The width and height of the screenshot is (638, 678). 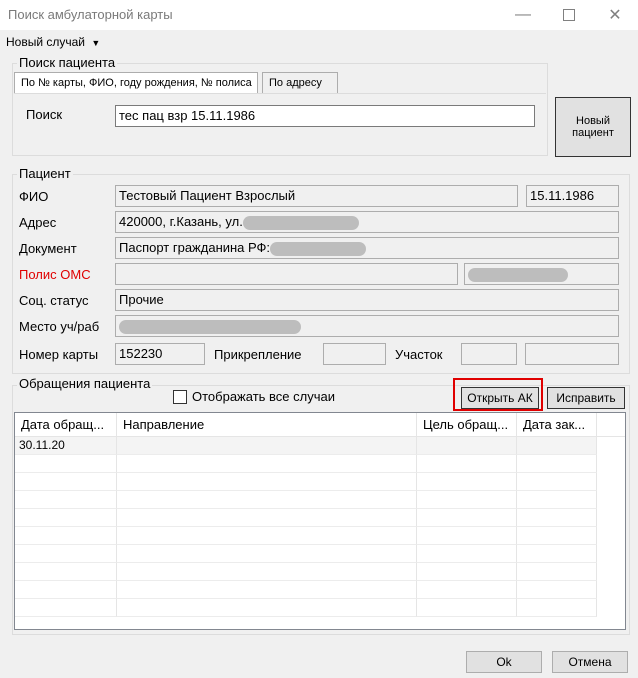 What do you see at coordinates (160, 354) in the screenshot?
I see `card-number-field: 152230` at bounding box center [160, 354].